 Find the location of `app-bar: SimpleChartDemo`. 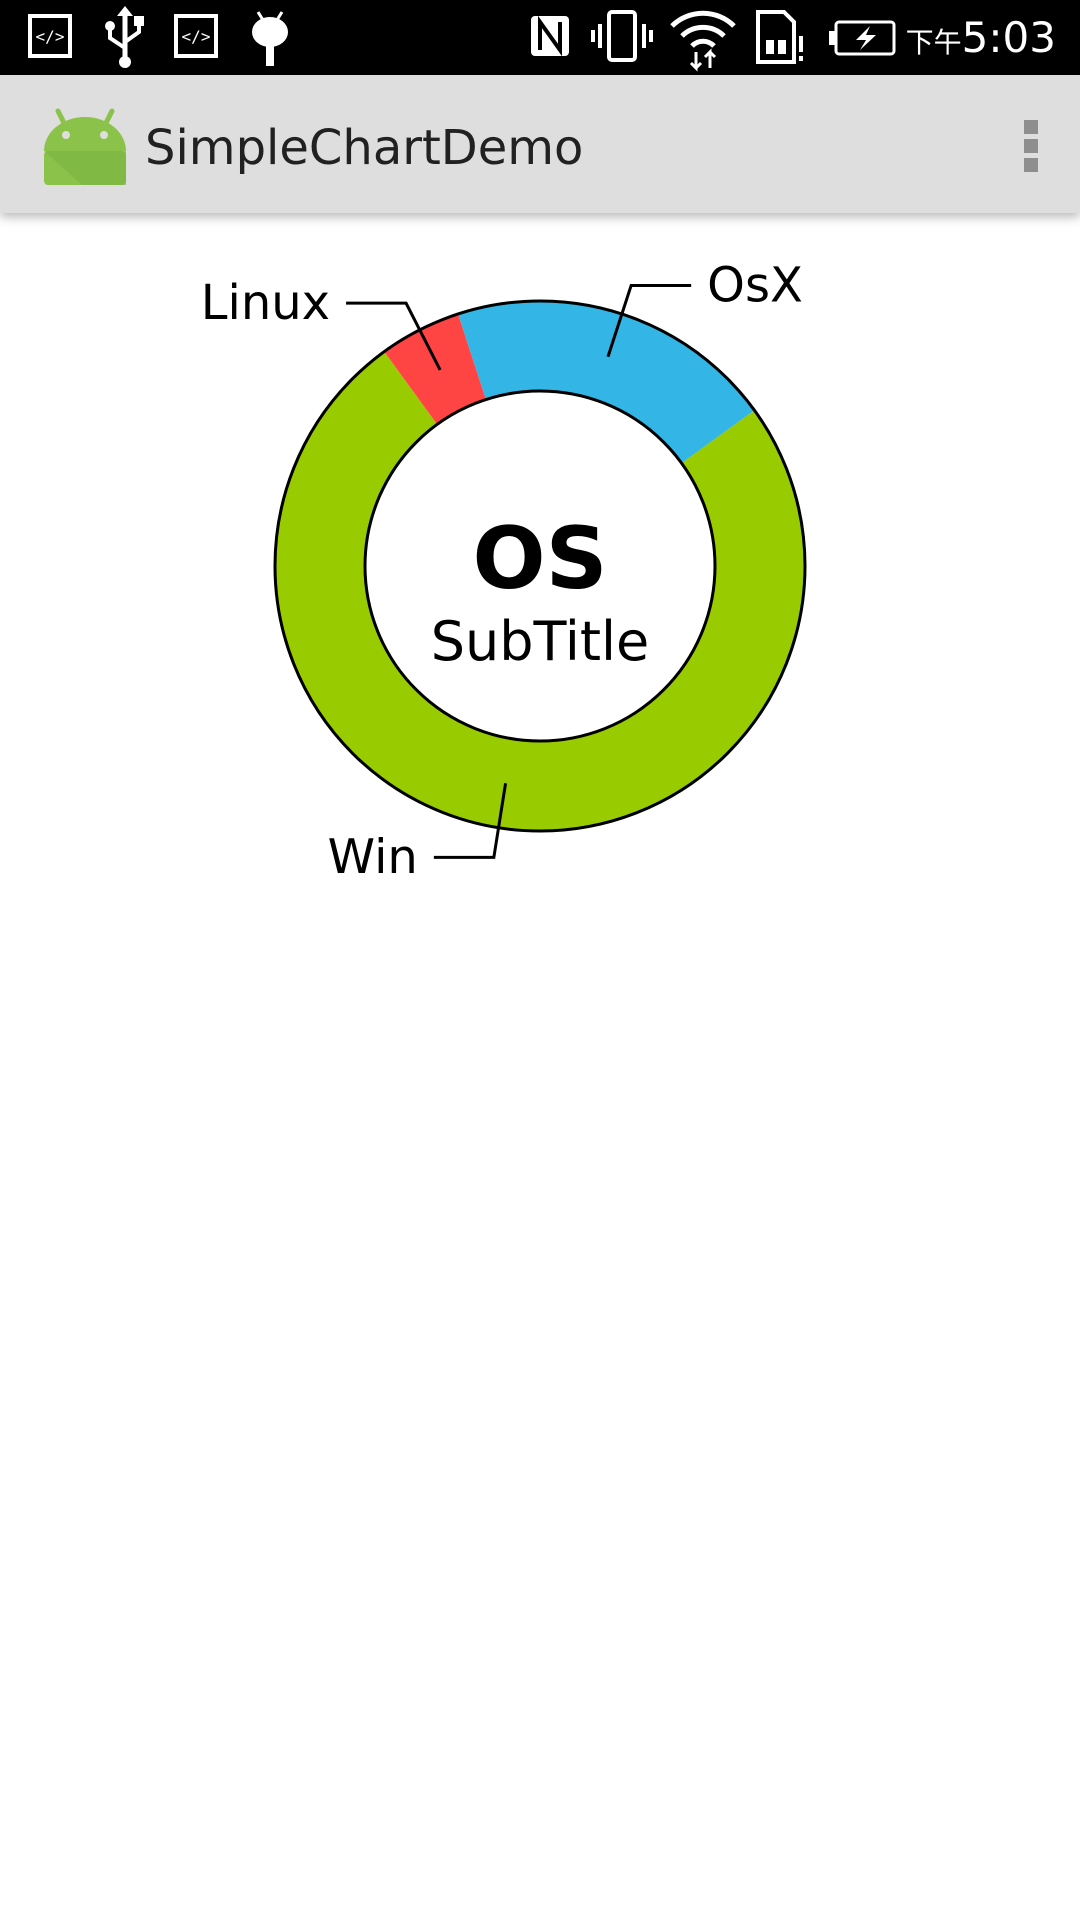

app-bar: SimpleChartDemo is located at coordinates (540, 144).